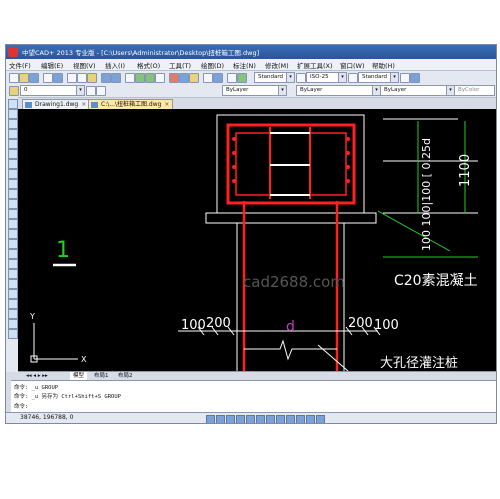 The image size is (500, 499). Describe the element at coordinates (274, 77) in the screenshot. I see `text-style-select: Standard ▾` at that location.